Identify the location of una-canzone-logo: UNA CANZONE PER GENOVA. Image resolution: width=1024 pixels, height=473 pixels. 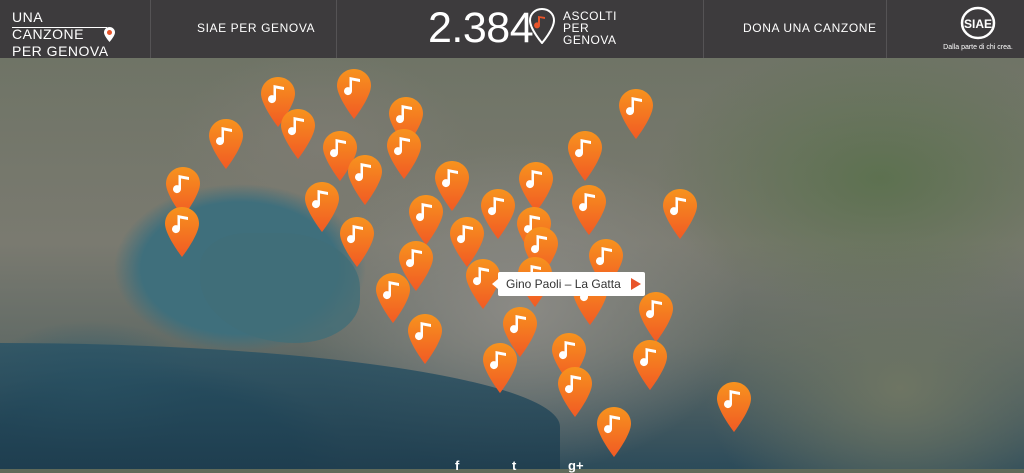
(63, 34).